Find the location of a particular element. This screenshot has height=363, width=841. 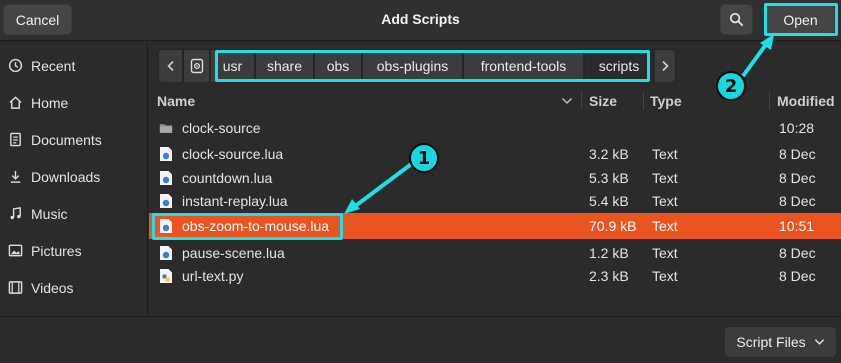

cancel-button: Cancel is located at coordinates (37, 19).